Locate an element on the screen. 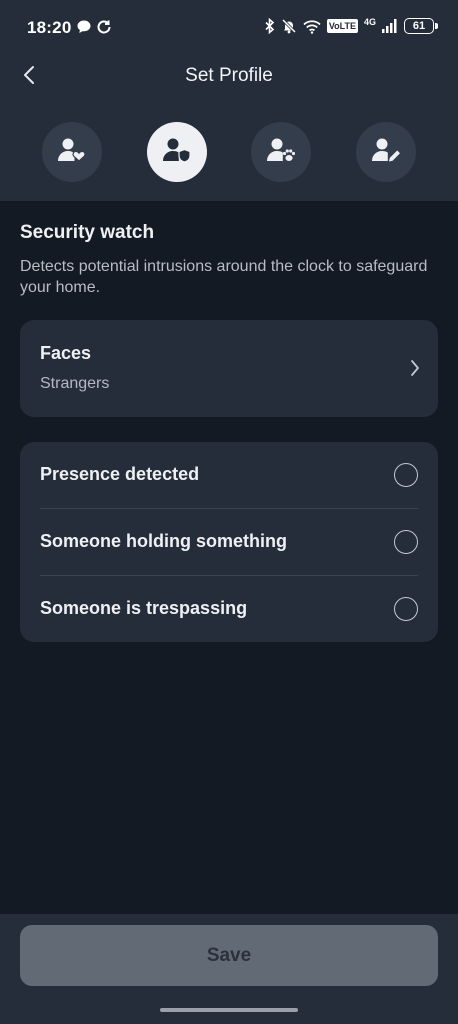 This screenshot has width=458, height=1024. option-presence-detected: Presence detected is located at coordinates (229, 475).